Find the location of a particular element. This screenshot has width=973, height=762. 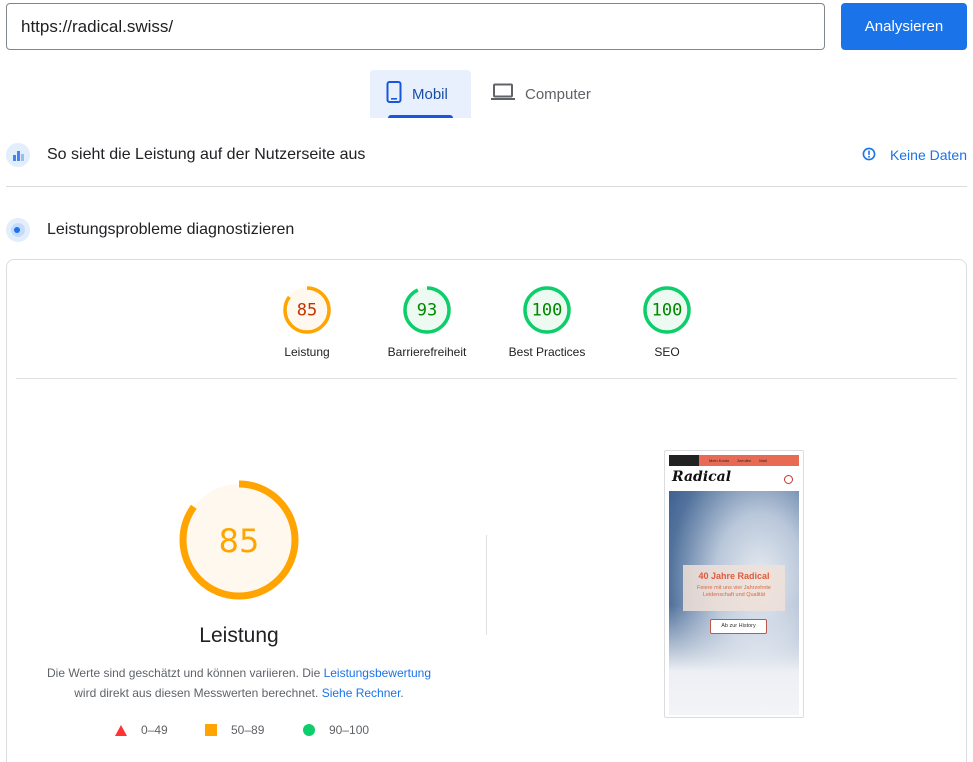

gauge-ring: 85 is located at coordinates (307, 310).